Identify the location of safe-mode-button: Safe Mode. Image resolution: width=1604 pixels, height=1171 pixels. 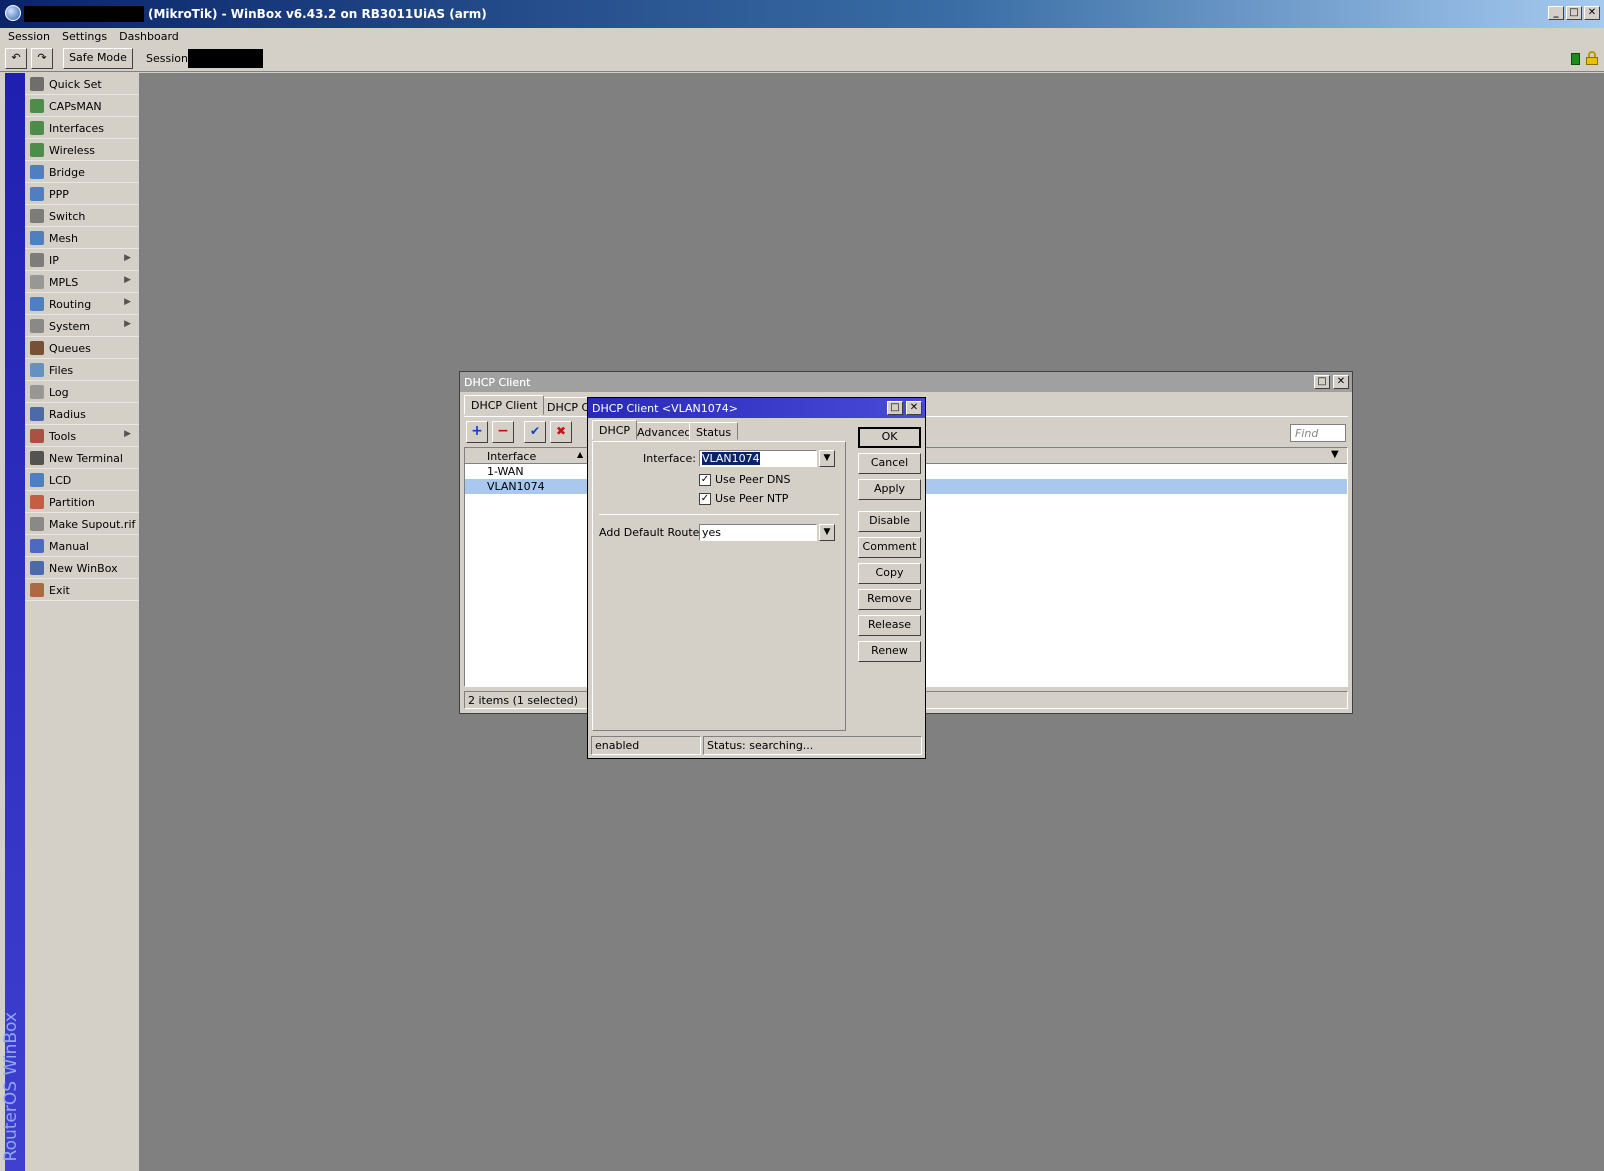
(98, 58).